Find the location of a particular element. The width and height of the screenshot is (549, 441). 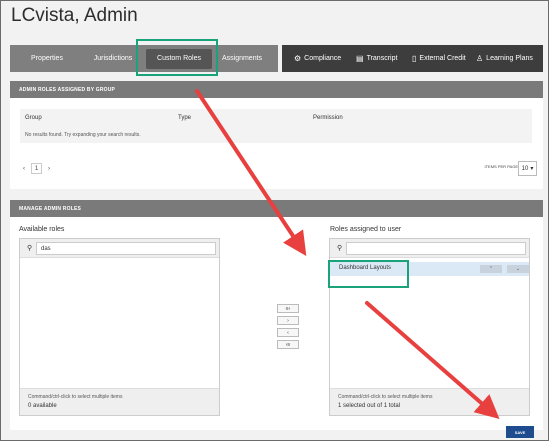

chevron-up-icon: ⌃ is located at coordinates (491, 269).